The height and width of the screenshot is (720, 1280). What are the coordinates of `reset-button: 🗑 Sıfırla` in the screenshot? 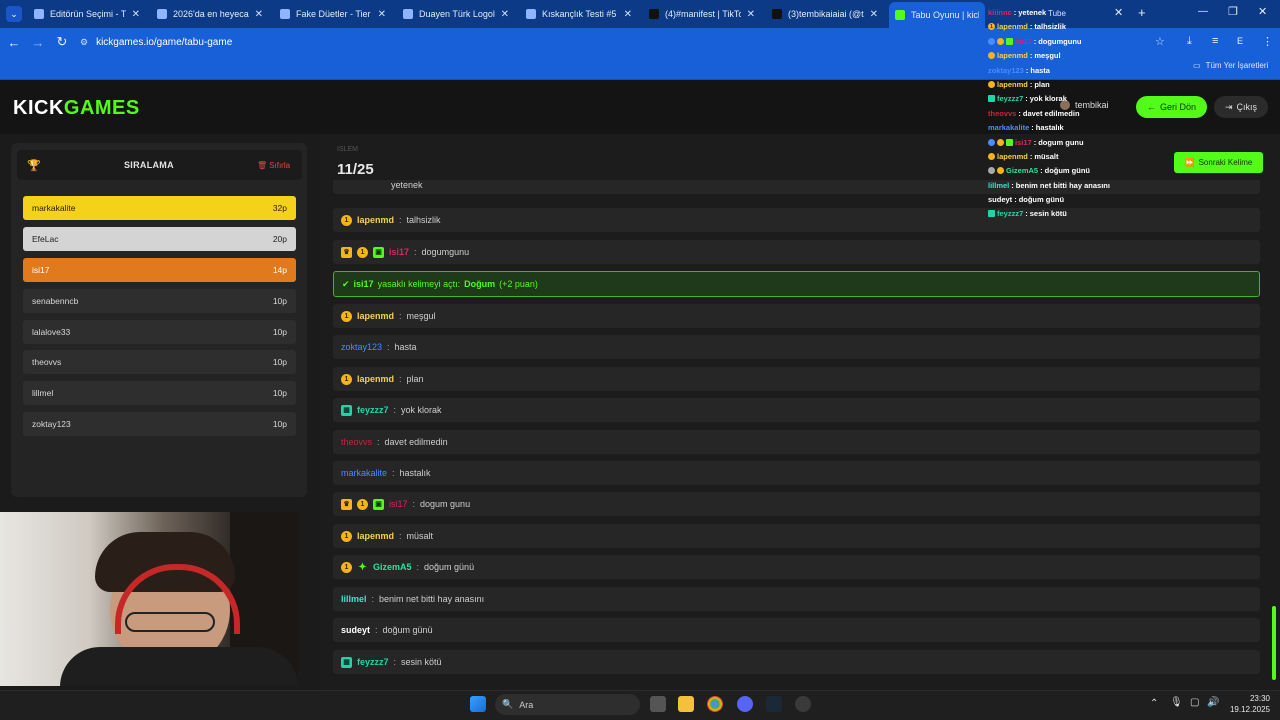 It's located at (273, 165).